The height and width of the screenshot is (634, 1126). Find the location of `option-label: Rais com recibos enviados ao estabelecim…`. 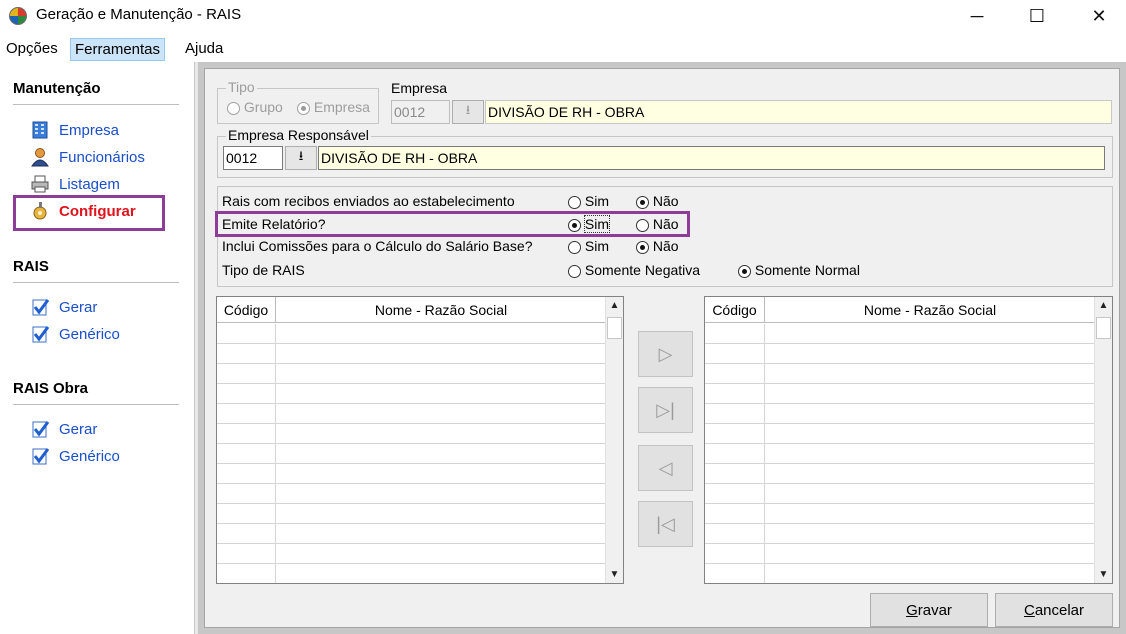

option-label: Rais com recibos enviados ao estabelecim… is located at coordinates (368, 201).